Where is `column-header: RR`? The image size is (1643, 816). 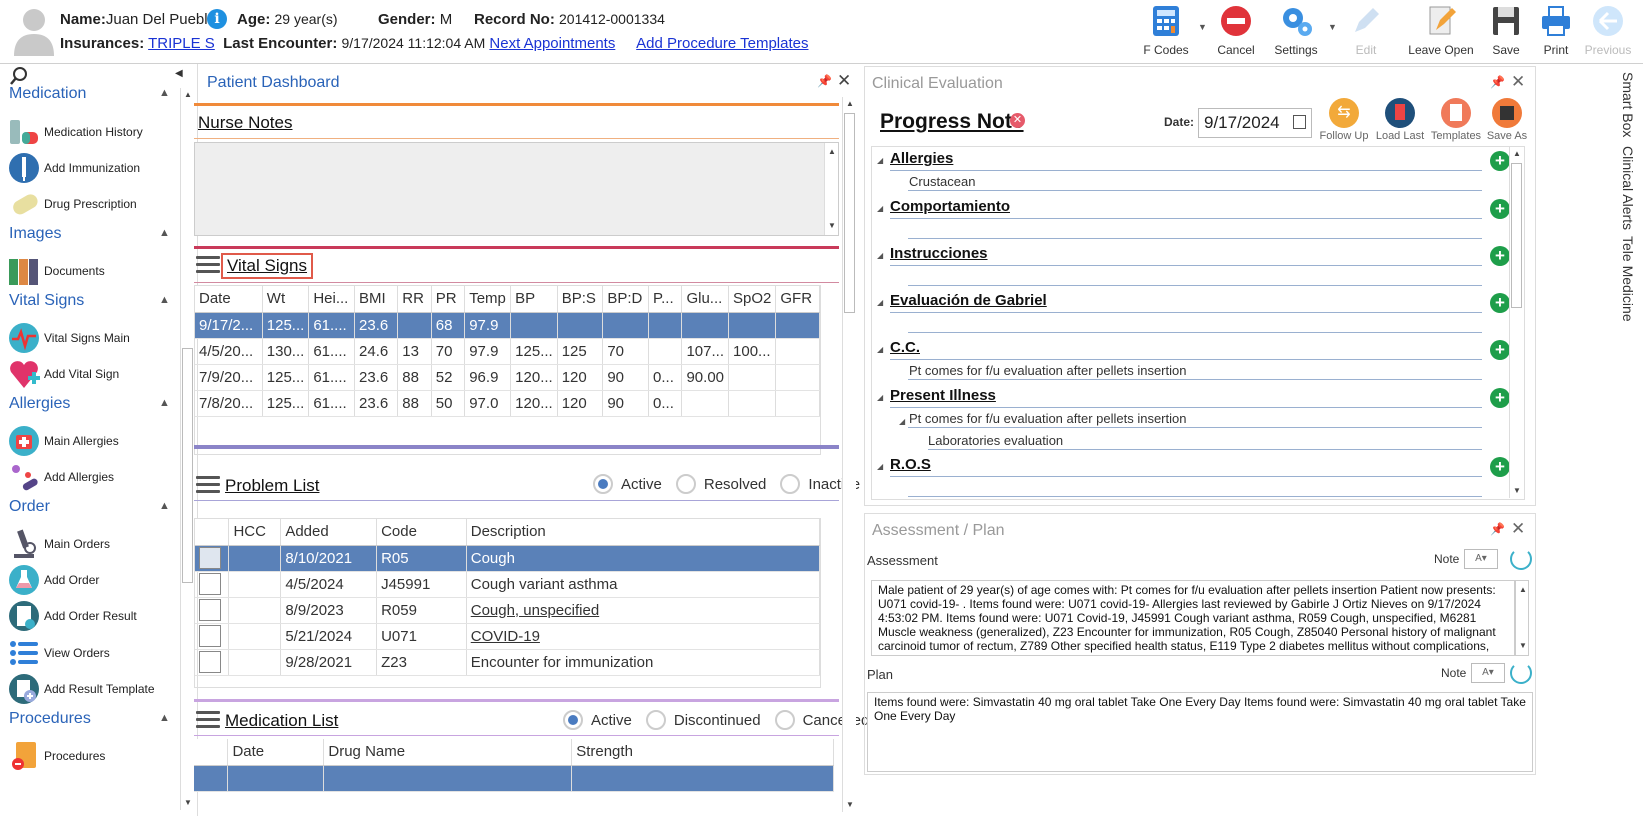 column-header: RR is located at coordinates (414, 299).